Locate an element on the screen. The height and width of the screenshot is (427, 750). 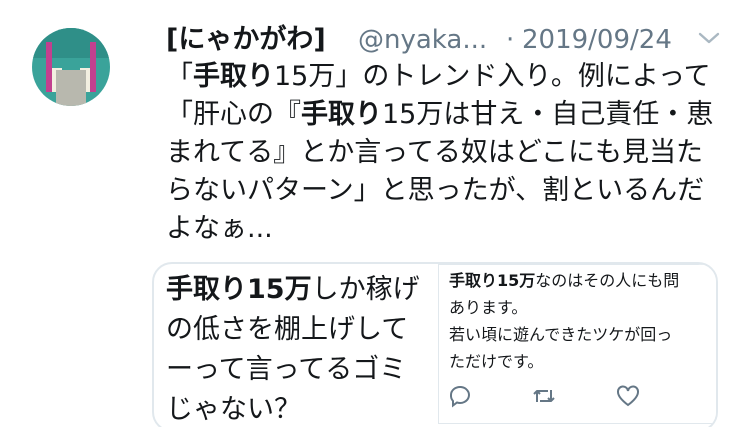
embedded-actions is located at coordinates (577, 398).